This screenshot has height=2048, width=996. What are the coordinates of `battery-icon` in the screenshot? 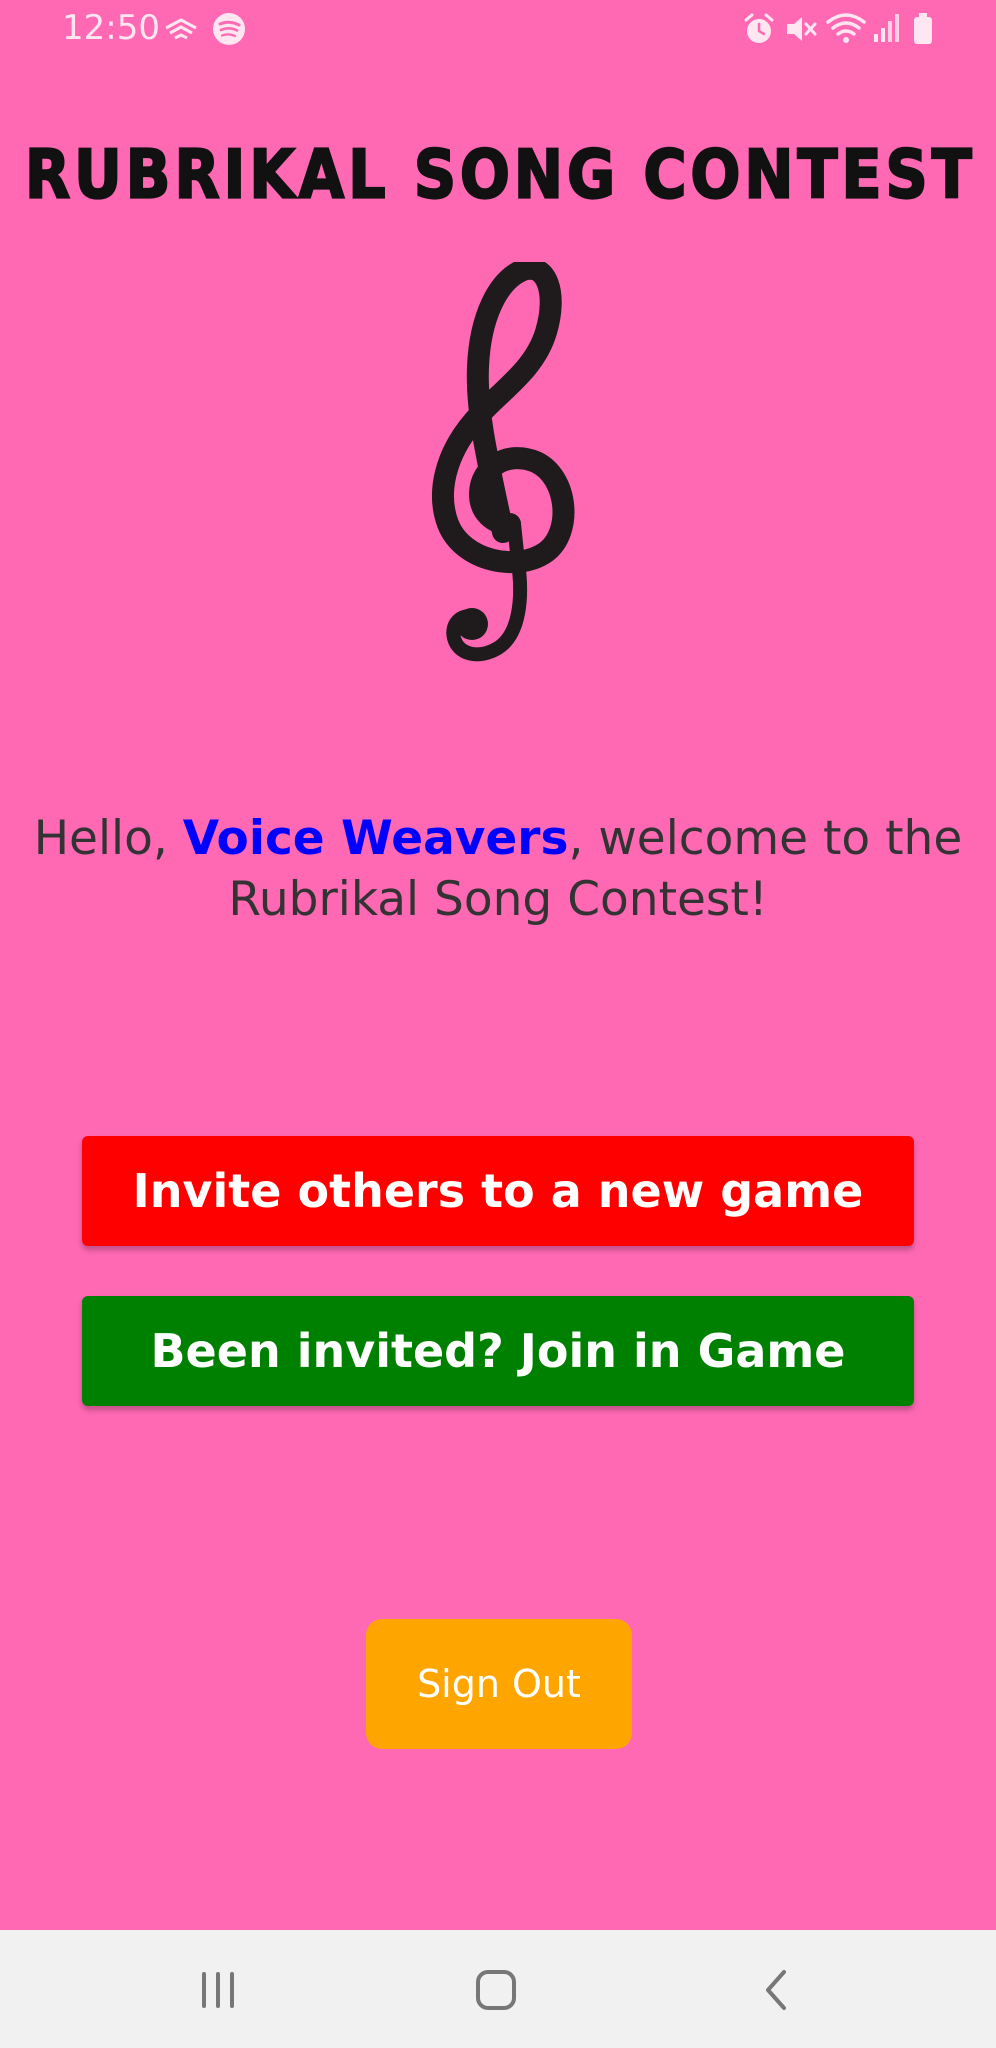 It's located at (923, 28).